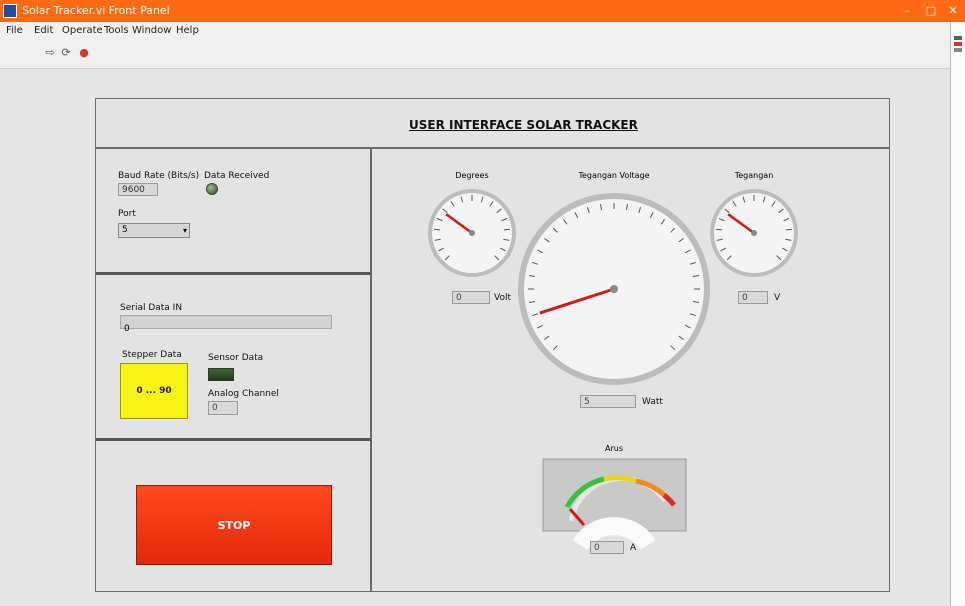  Describe the element at coordinates (613, 175) in the screenshot. I see `center-gauge-title: Tegangan Voltage` at that location.